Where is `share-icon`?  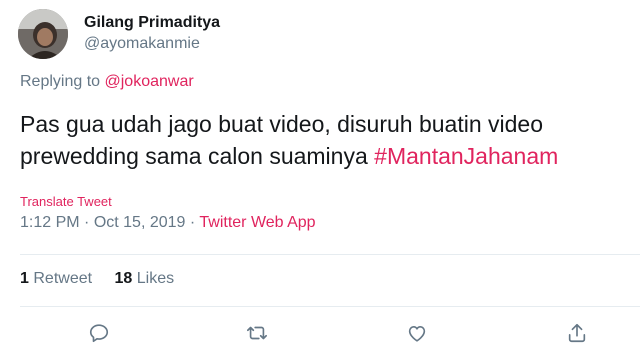 share-icon is located at coordinates (577, 333).